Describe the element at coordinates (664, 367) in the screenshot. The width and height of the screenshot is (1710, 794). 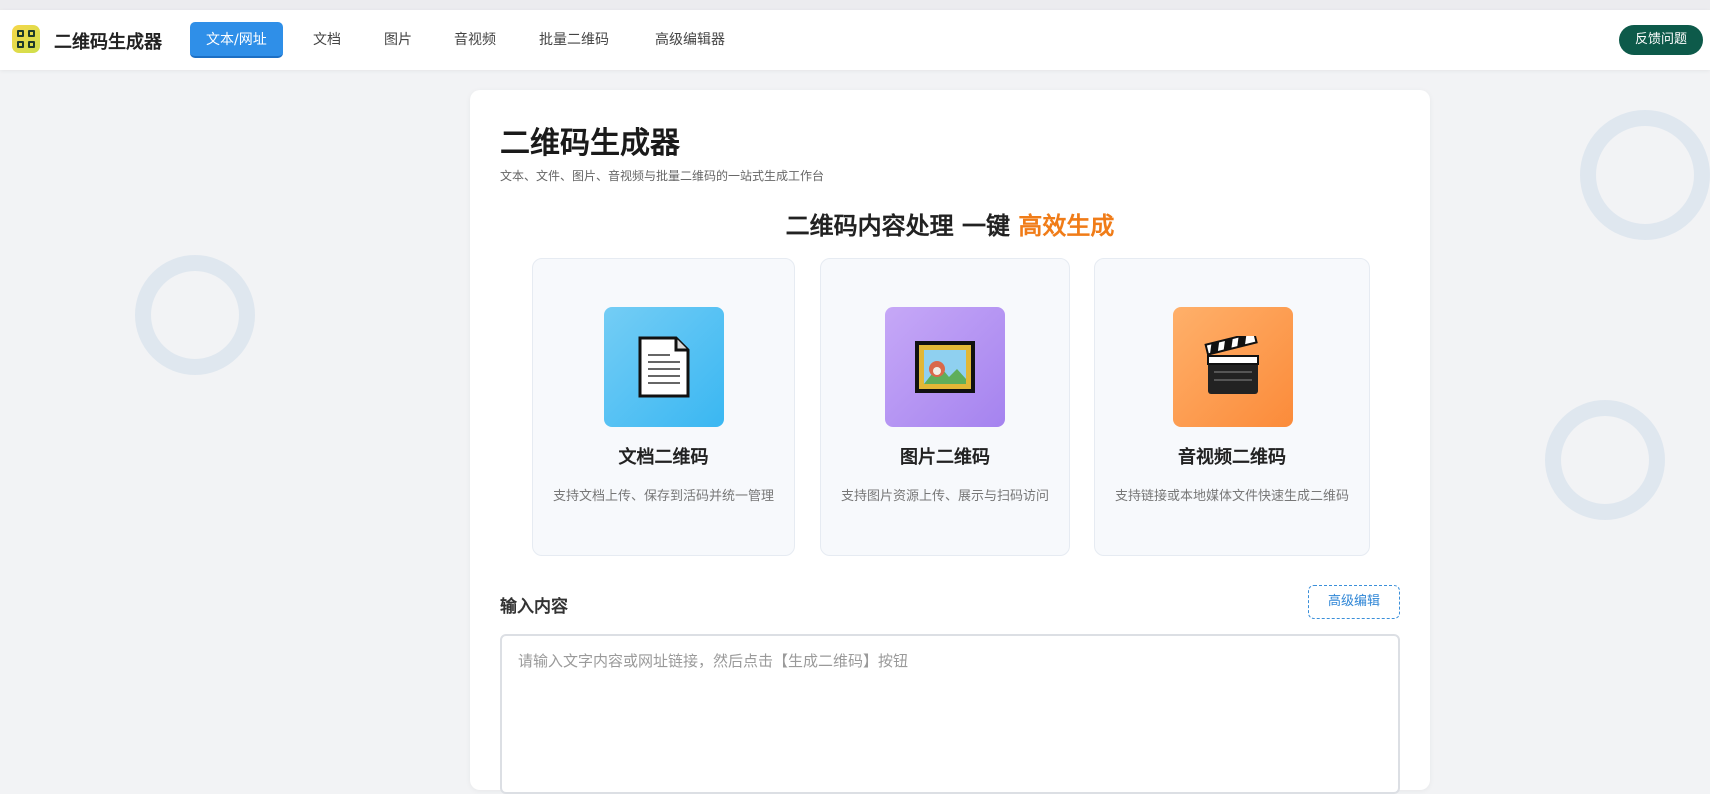
I see `document-icon` at that location.